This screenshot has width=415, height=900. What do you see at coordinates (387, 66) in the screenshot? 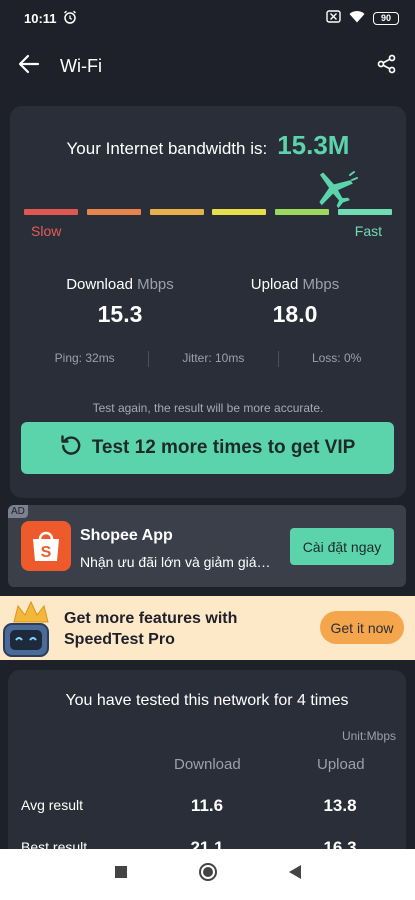
I see `share-icon` at bounding box center [387, 66].